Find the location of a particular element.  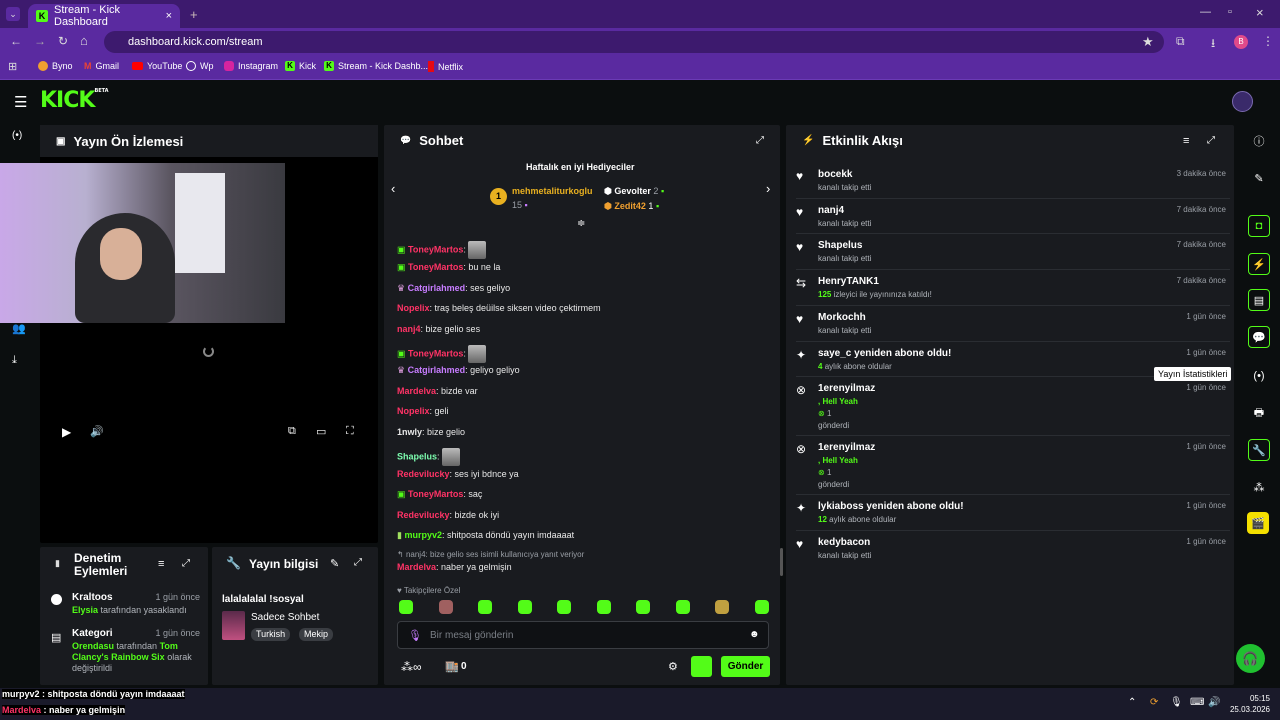

lightning-icon: ⚡ is located at coordinates (1259, 264).